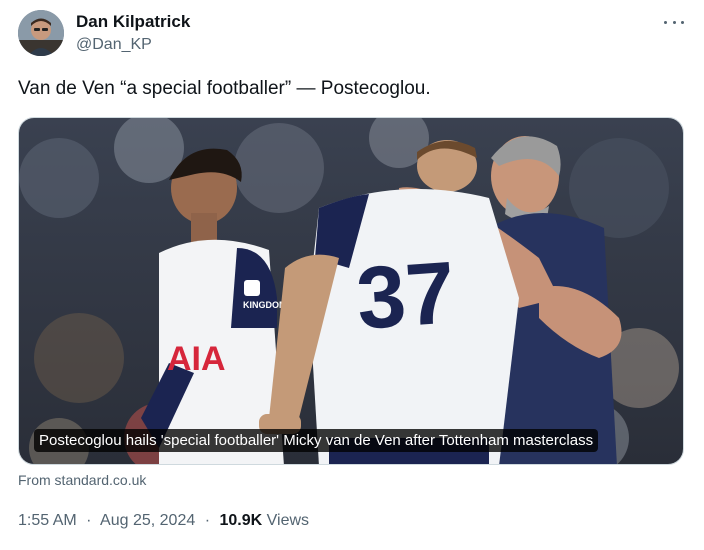 Image resolution: width=704 pixels, height=550 pixels. What do you see at coordinates (114, 45) in the screenshot?
I see `author-handle: @Dan_KP` at bounding box center [114, 45].